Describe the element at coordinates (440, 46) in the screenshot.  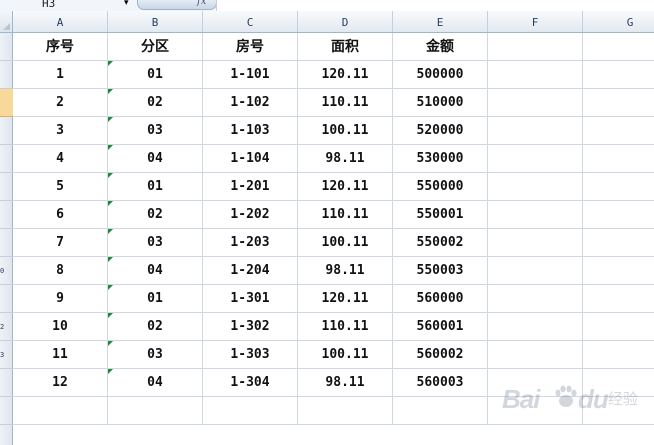
I see `header-cell: 金额` at that location.